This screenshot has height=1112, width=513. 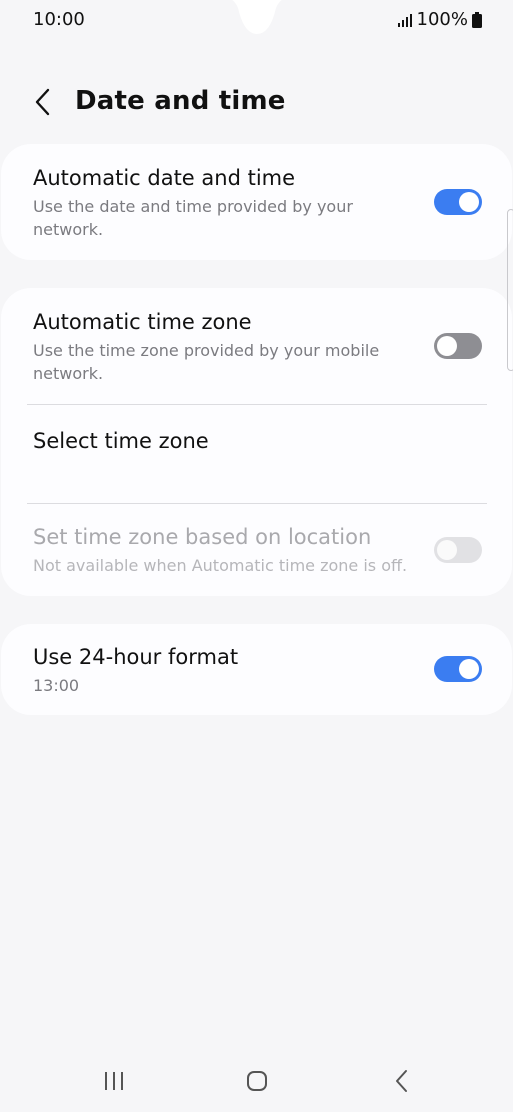 I want to click on location-timezone-toggle, so click(x=458, y=550).